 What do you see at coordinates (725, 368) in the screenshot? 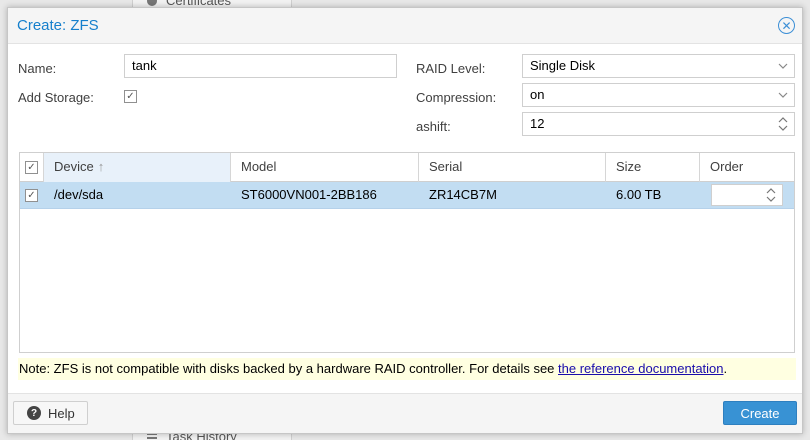
I see `note-suffix: .` at bounding box center [725, 368].